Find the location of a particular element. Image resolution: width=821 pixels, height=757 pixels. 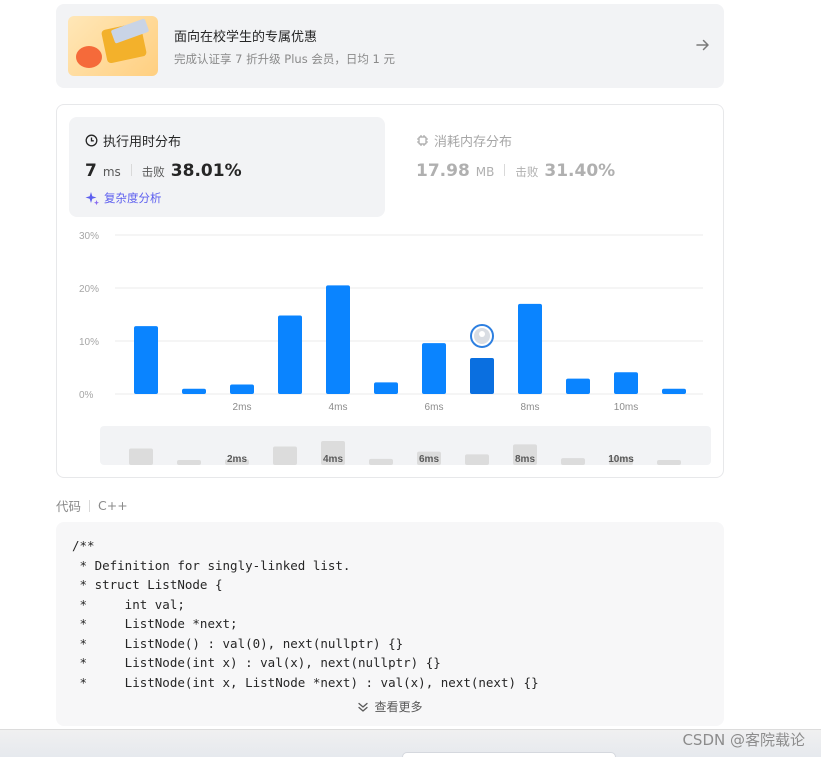

show-more-label: 查看更多 is located at coordinates (398, 707).